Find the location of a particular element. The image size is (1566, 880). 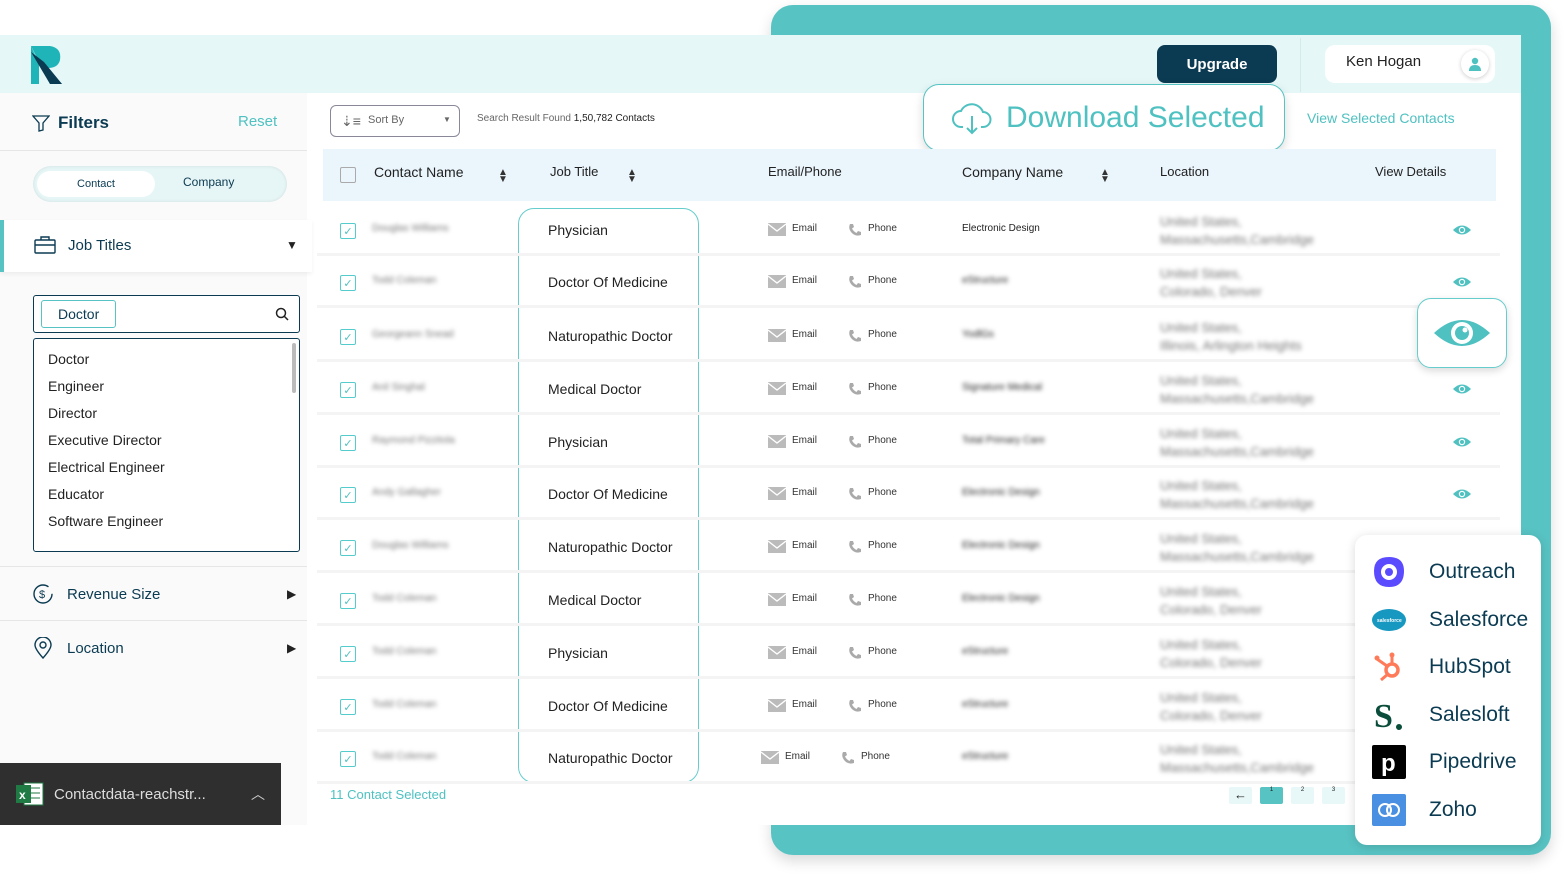

crm-item-outreach: Outreach is located at coordinates (1443, 572).